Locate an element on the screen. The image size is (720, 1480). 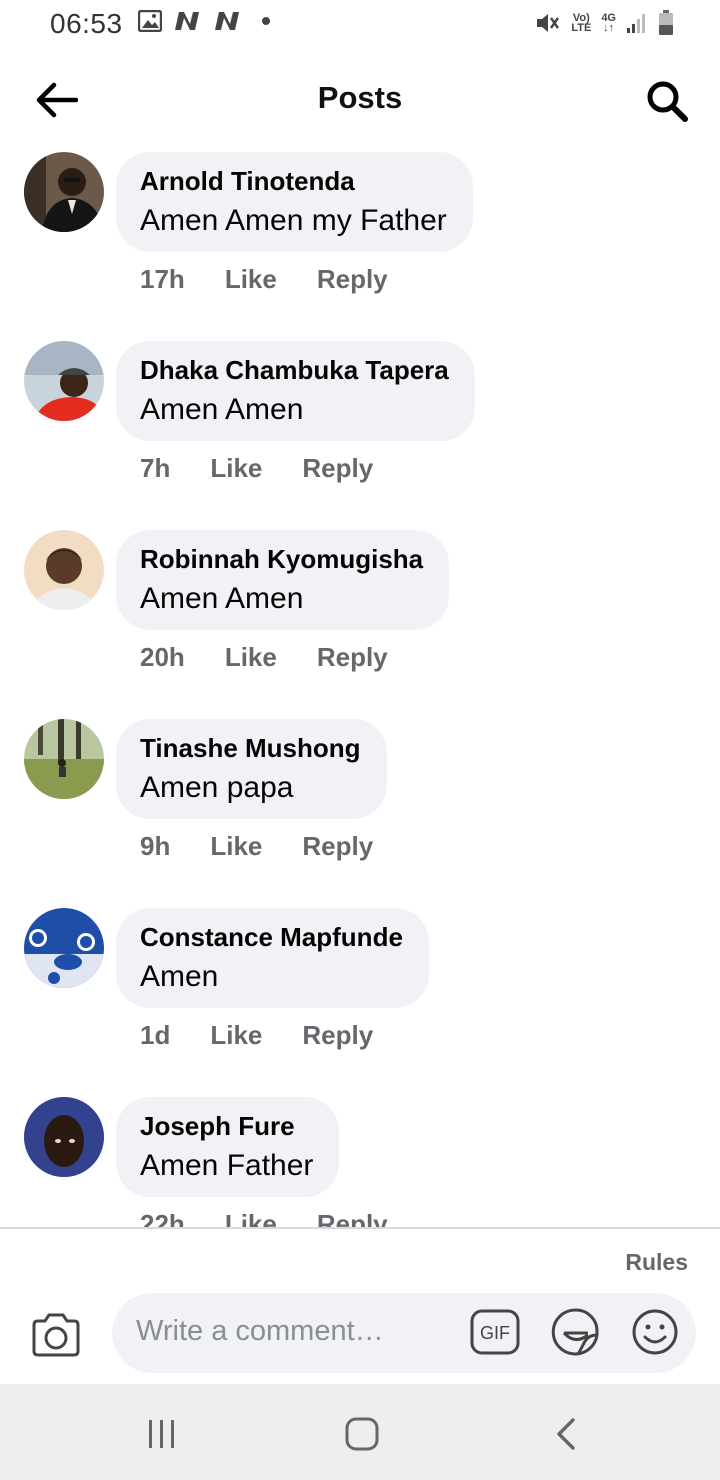
comment-author: Robinnah Kyomugisha is located at coordinates (281, 559).